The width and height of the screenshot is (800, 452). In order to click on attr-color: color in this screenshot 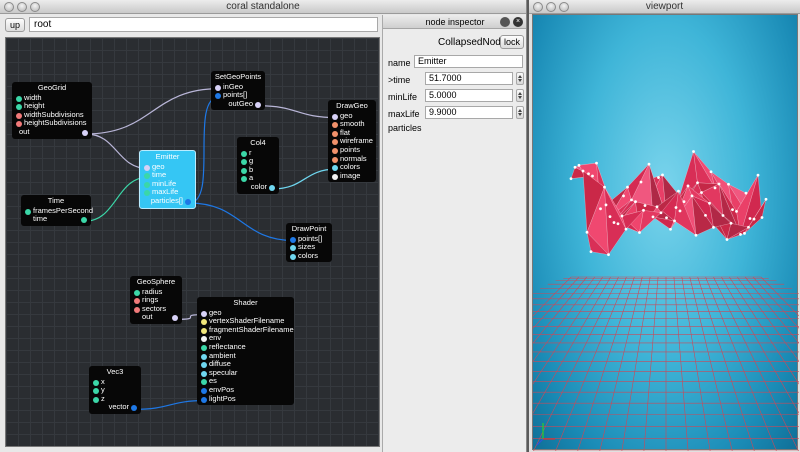, I will do `click(258, 187)`.